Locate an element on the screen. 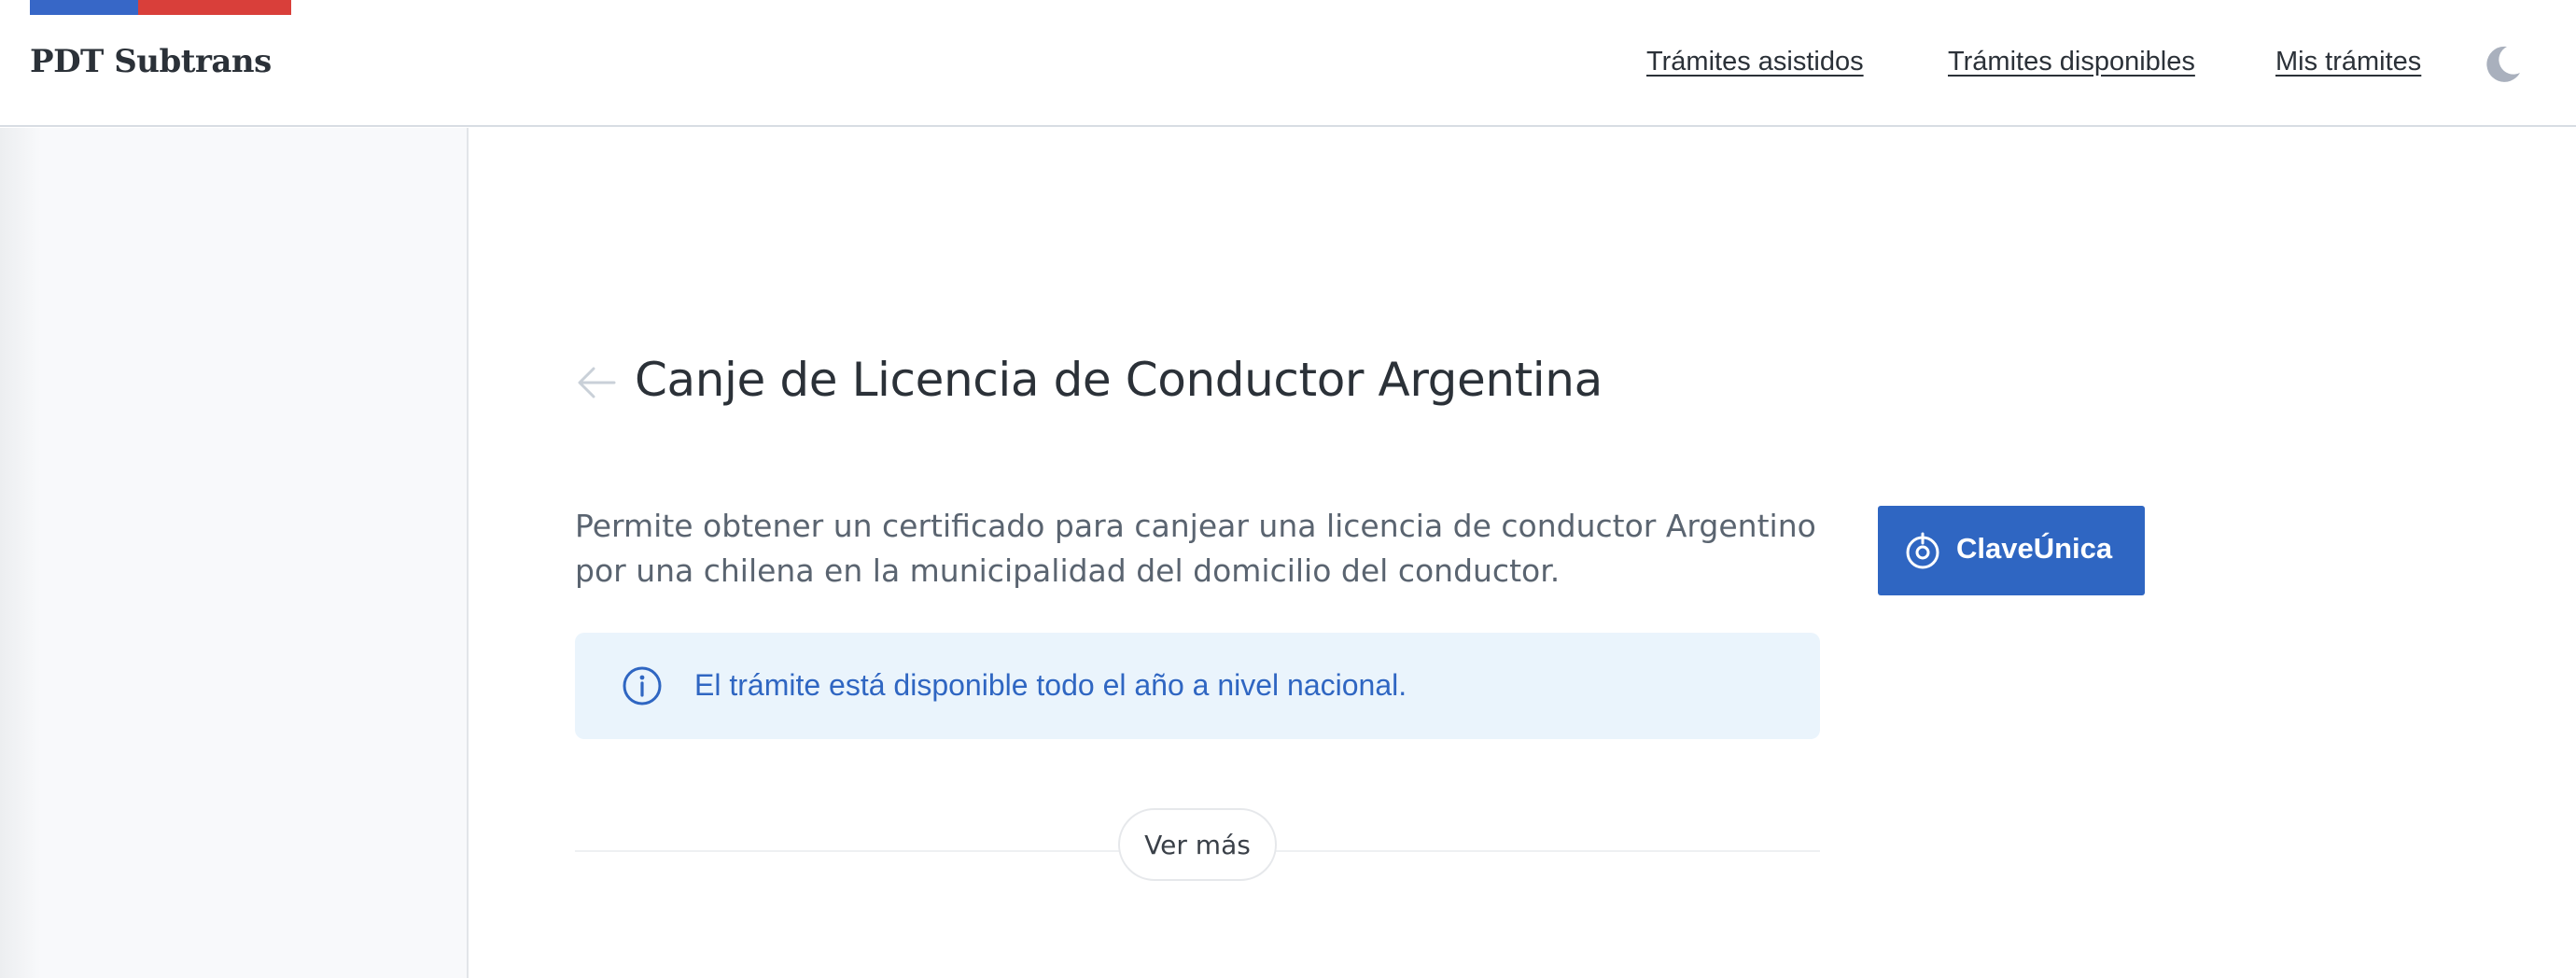 The height and width of the screenshot is (978, 2576). claveunica-label: ClaveÚnica is located at coordinates (2034, 548).